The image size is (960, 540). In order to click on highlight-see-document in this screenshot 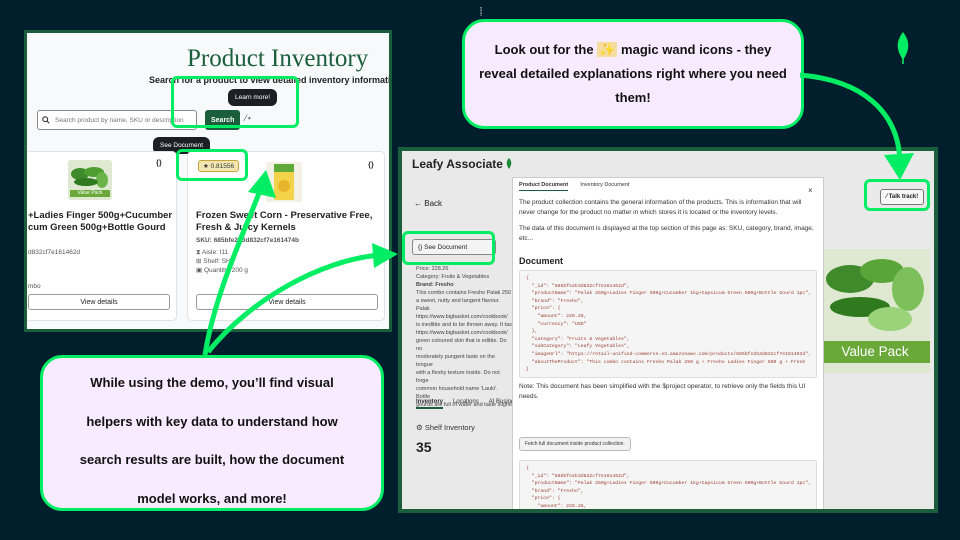, I will do `click(448, 248)`.